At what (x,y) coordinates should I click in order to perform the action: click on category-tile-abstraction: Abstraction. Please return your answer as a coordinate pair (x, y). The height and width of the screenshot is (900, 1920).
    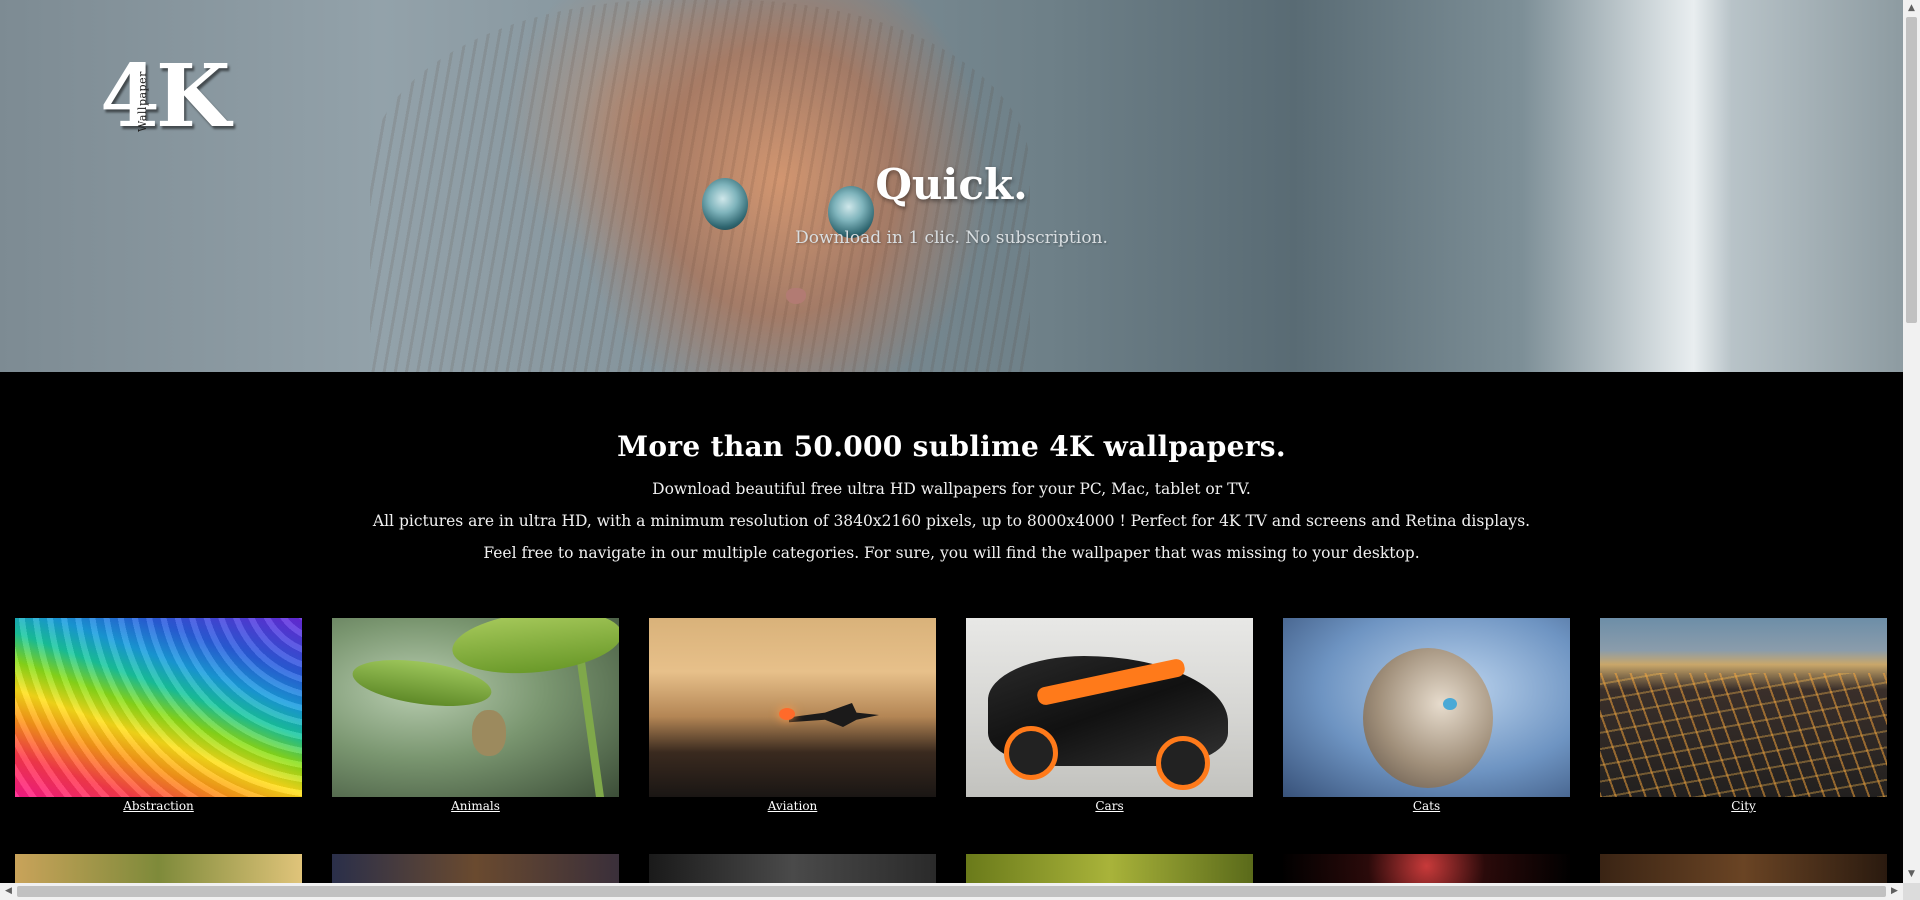
    Looking at the image, I should click on (158, 715).